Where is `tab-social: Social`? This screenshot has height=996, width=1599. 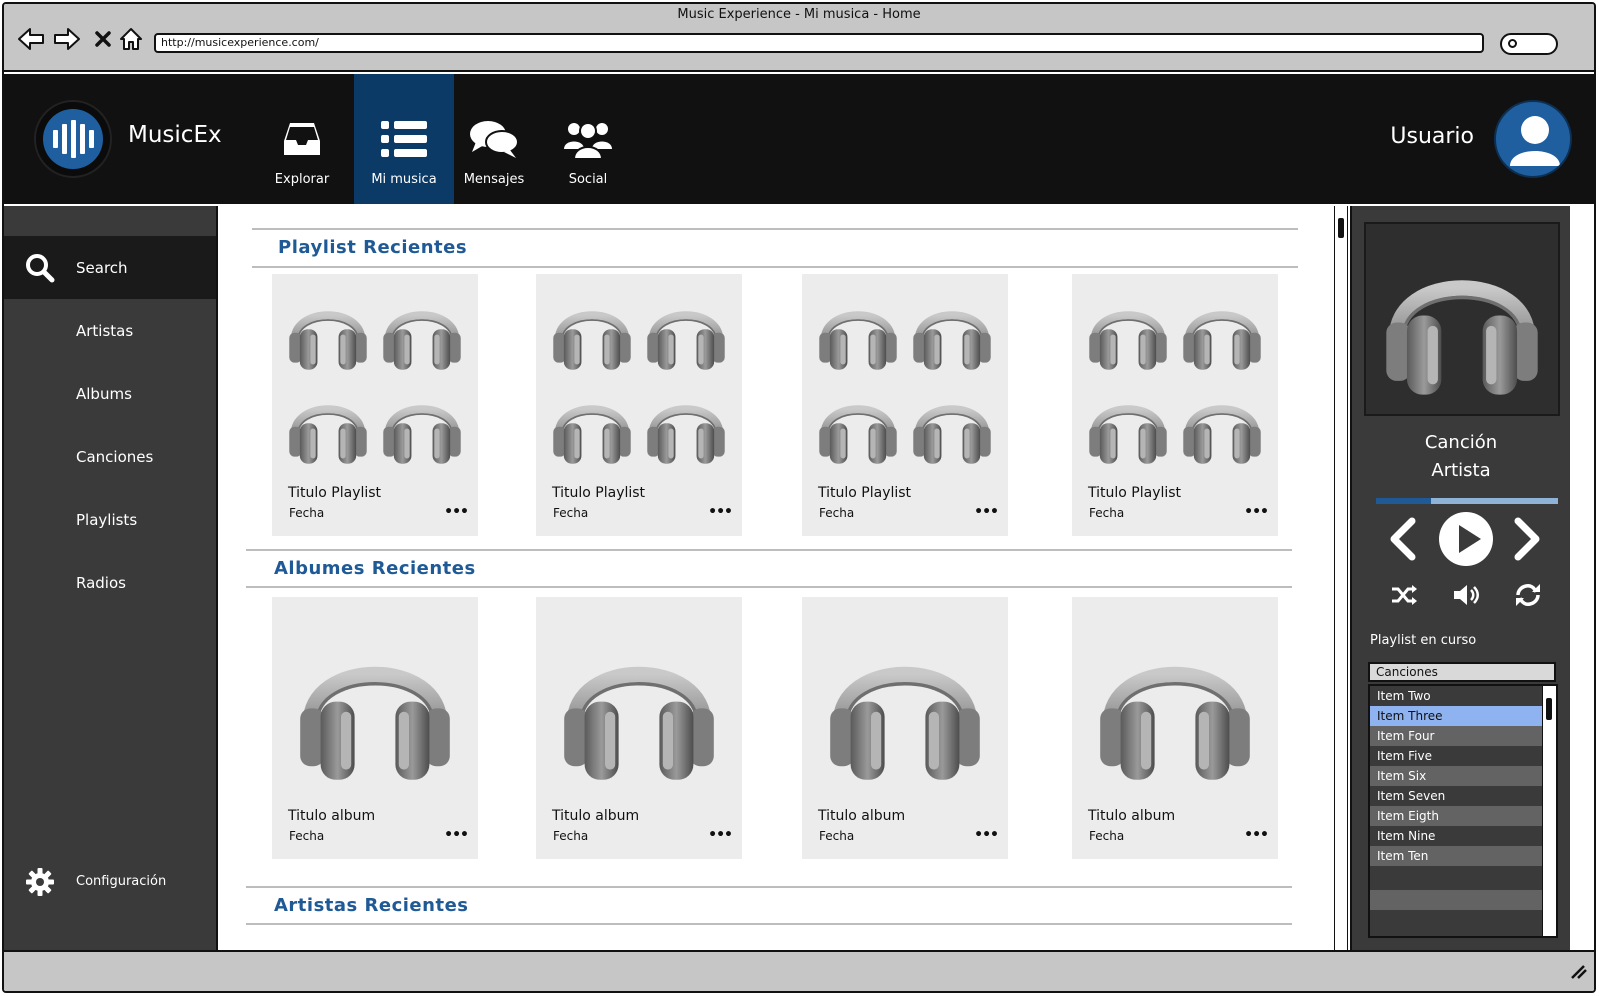
tab-social: Social is located at coordinates (588, 139).